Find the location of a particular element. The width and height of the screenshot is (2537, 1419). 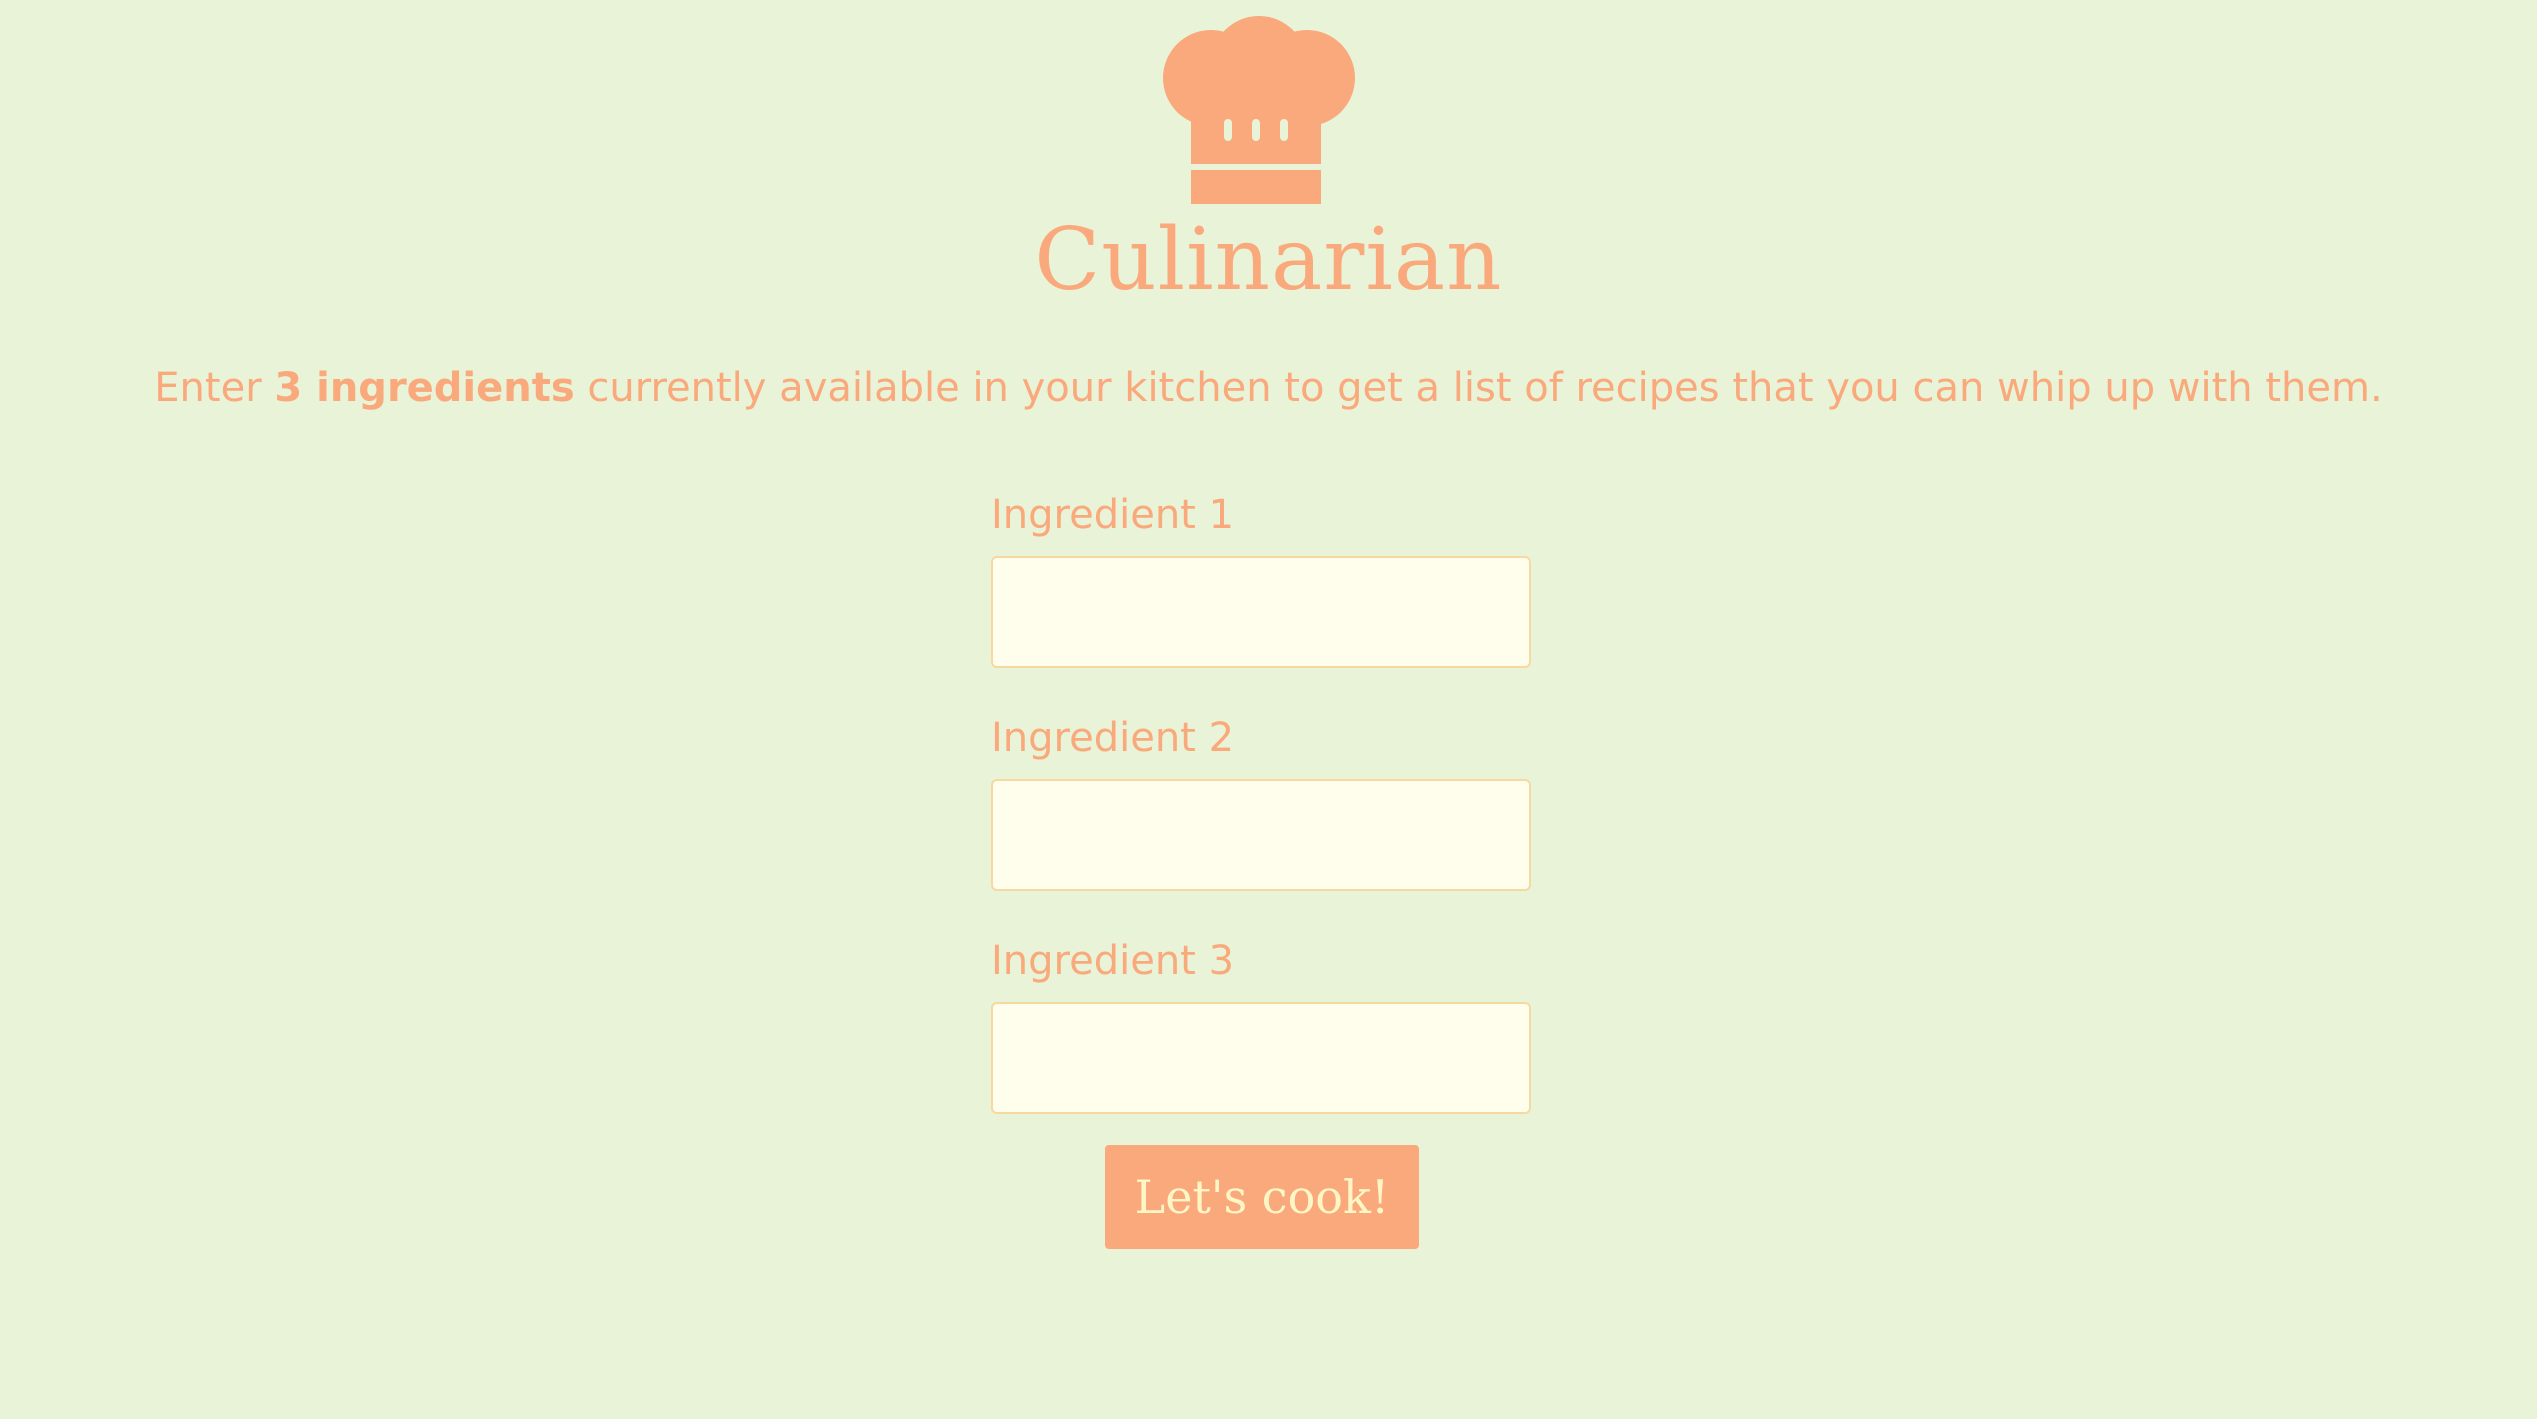

ingredients-form: Ingredient 1 Ingredient 2 Ingredient 3 is located at coordinates (1261, 800).